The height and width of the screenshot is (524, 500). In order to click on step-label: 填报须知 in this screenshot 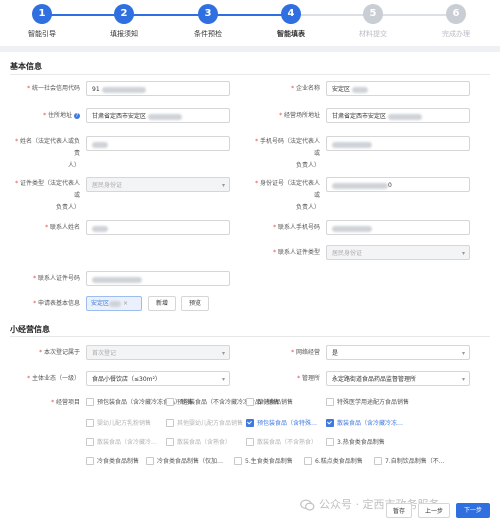, I will do `click(124, 34)`.